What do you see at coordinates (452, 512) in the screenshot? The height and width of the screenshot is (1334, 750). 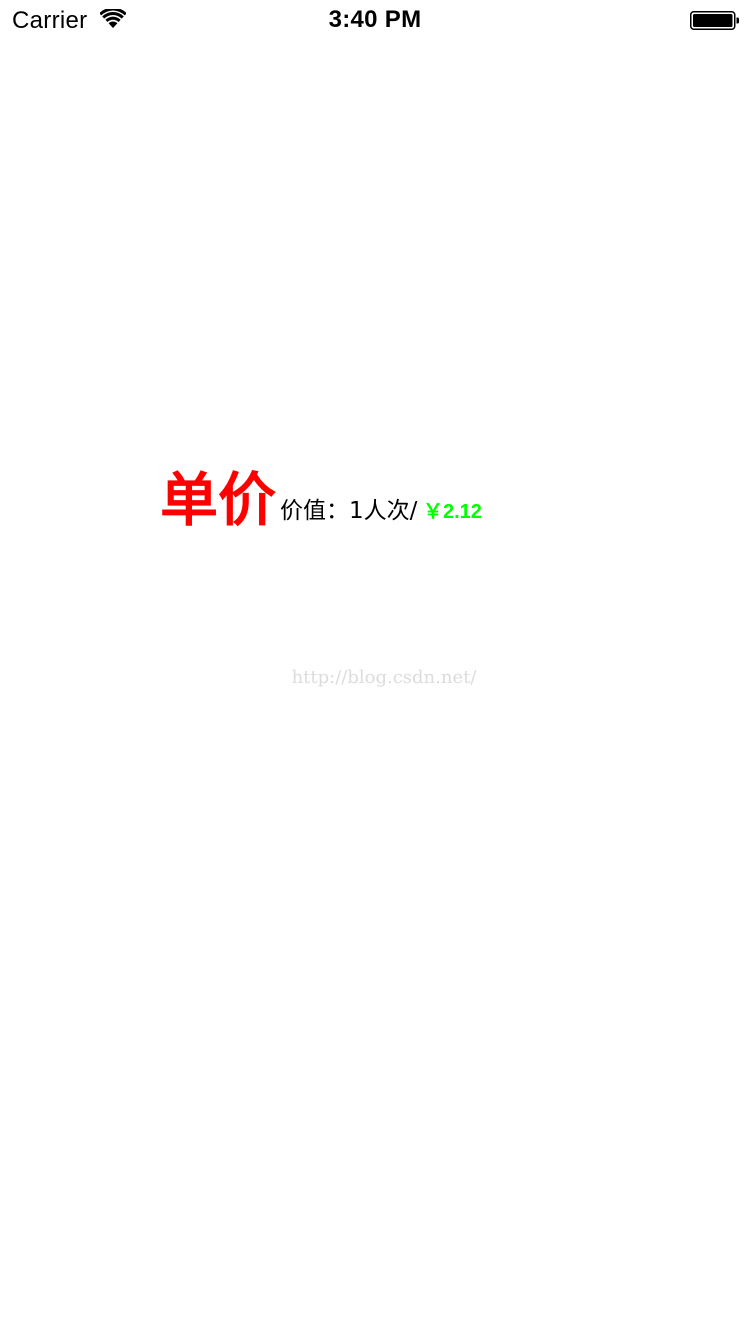 I see `price-value: ￥2.12` at bounding box center [452, 512].